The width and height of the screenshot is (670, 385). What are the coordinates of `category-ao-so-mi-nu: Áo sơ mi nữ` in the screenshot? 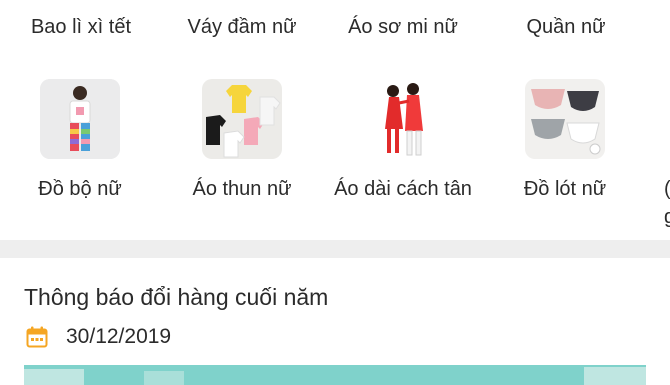 It's located at (403, 27).